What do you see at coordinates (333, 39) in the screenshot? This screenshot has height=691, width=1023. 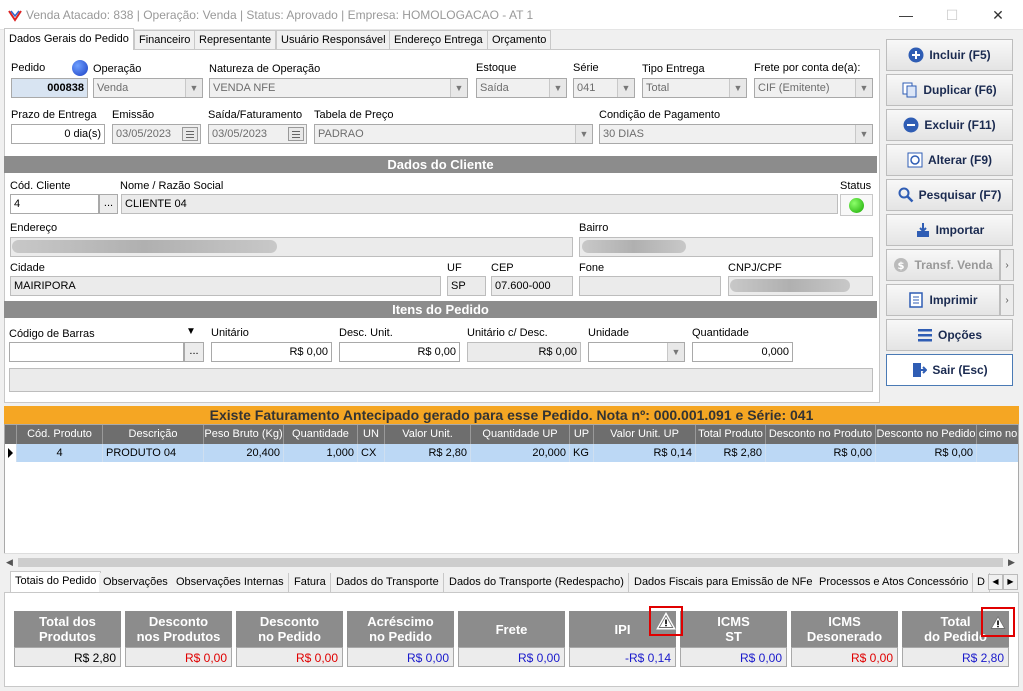 I see `tab-usuario-responsavel: Usuário Responsável` at bounding box center [333, 39].